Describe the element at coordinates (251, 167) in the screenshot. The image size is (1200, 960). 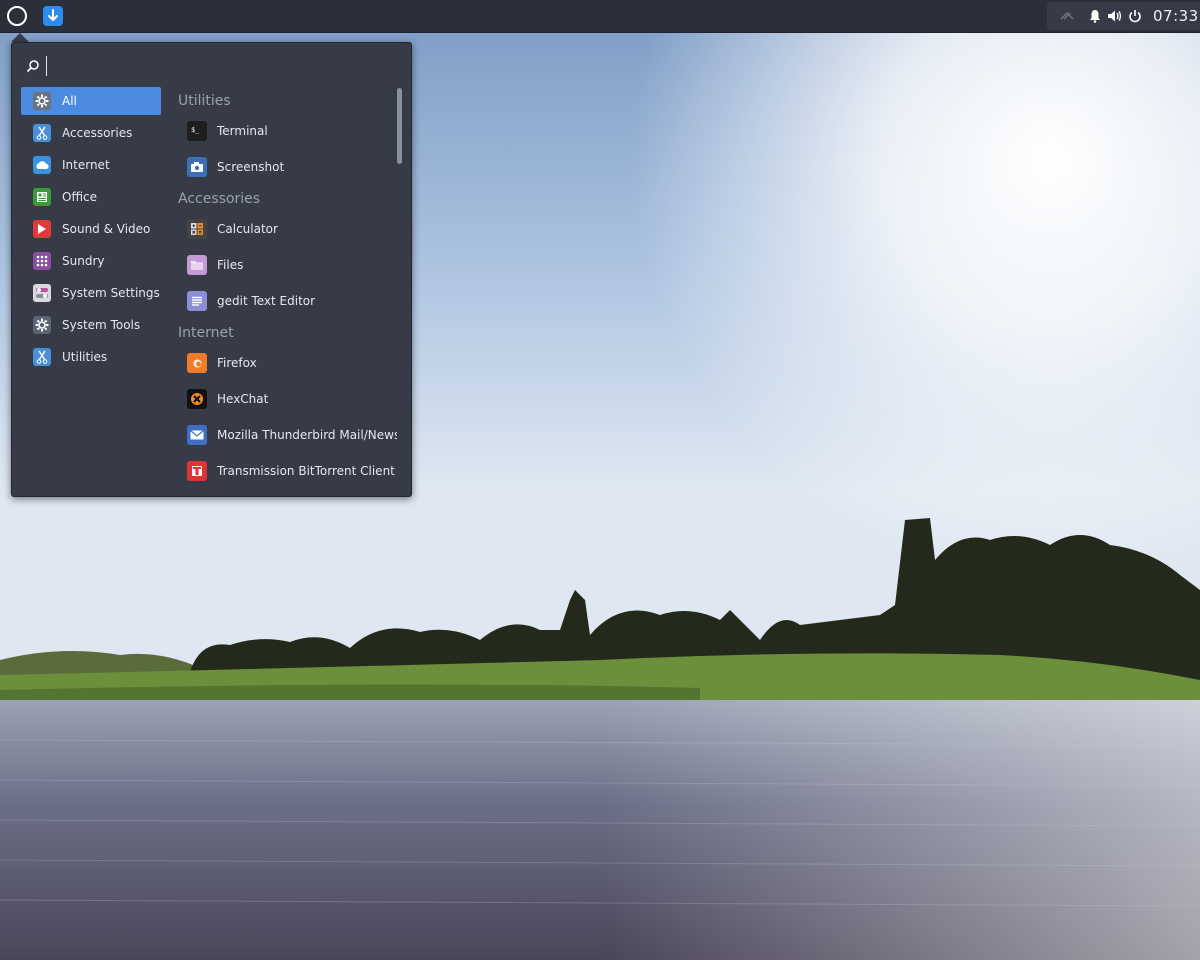
I see `app-label: Screenshot` at that location.